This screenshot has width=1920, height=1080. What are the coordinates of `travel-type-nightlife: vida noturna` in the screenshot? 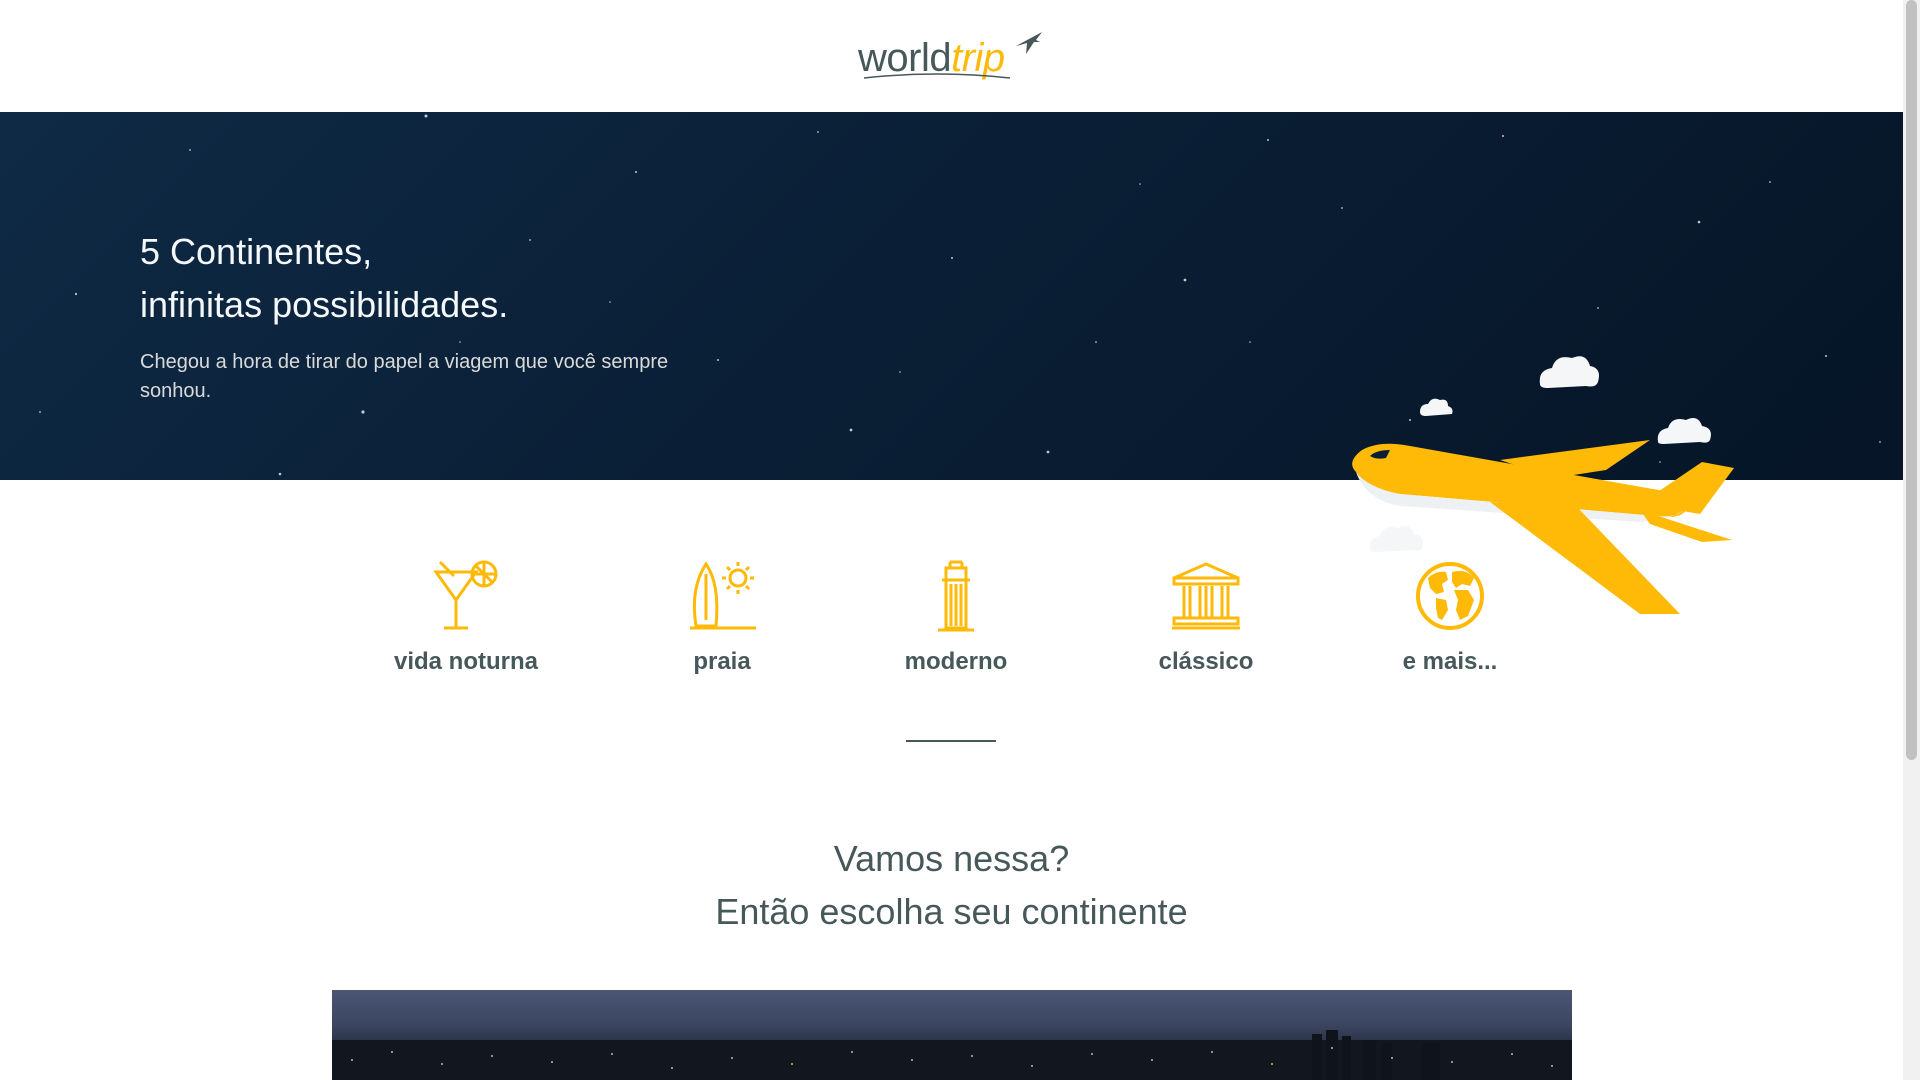 It's located at (466, 618).